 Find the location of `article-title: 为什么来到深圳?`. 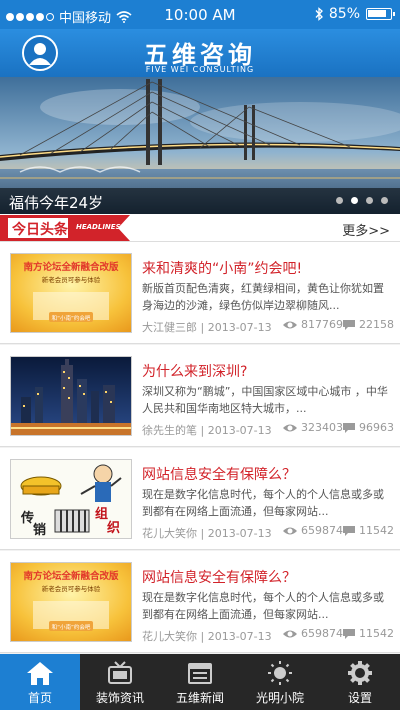

article-title: 为什么来到深圳? is located at coordinates (195, 372).